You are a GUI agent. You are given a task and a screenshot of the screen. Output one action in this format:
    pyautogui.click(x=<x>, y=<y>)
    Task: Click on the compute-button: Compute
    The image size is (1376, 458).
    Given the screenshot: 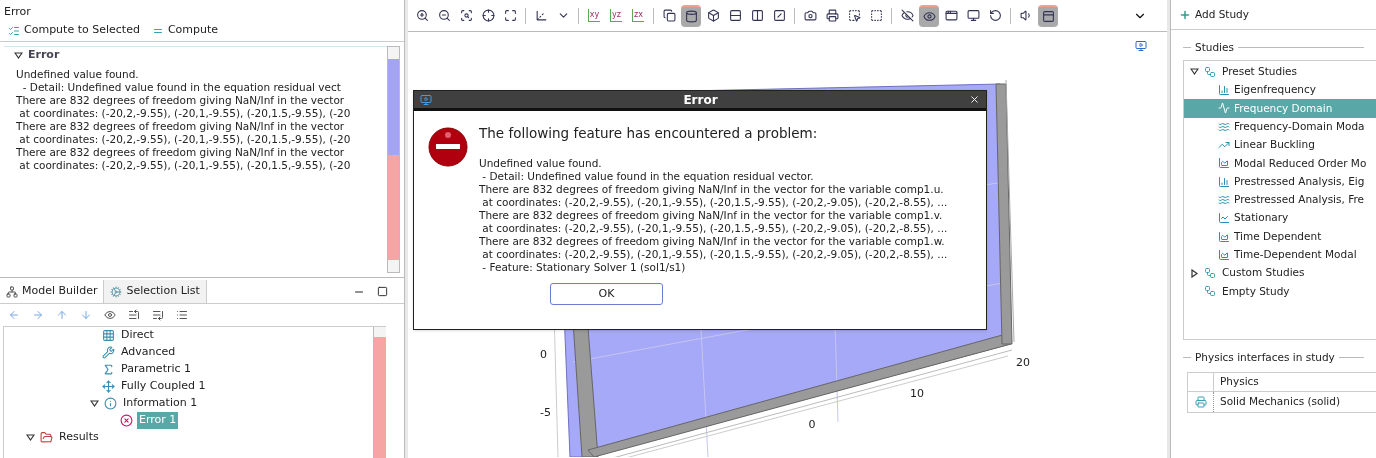 What is the action you would take?
    pyautogui.click(x=185, y=30)
    